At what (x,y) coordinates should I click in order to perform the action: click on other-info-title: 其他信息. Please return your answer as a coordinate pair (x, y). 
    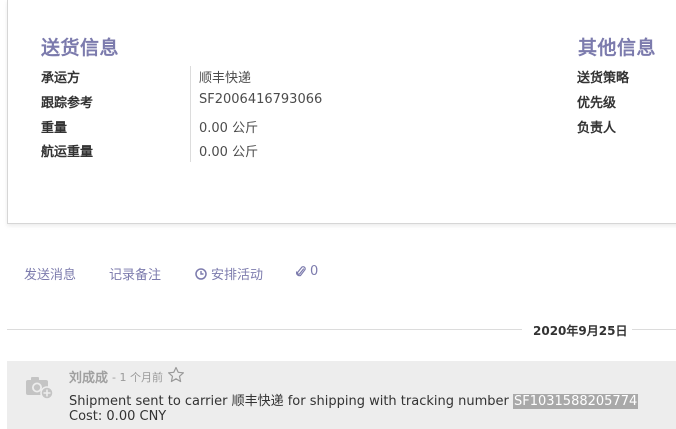
    Looking at the image, I should click on (617, 48).